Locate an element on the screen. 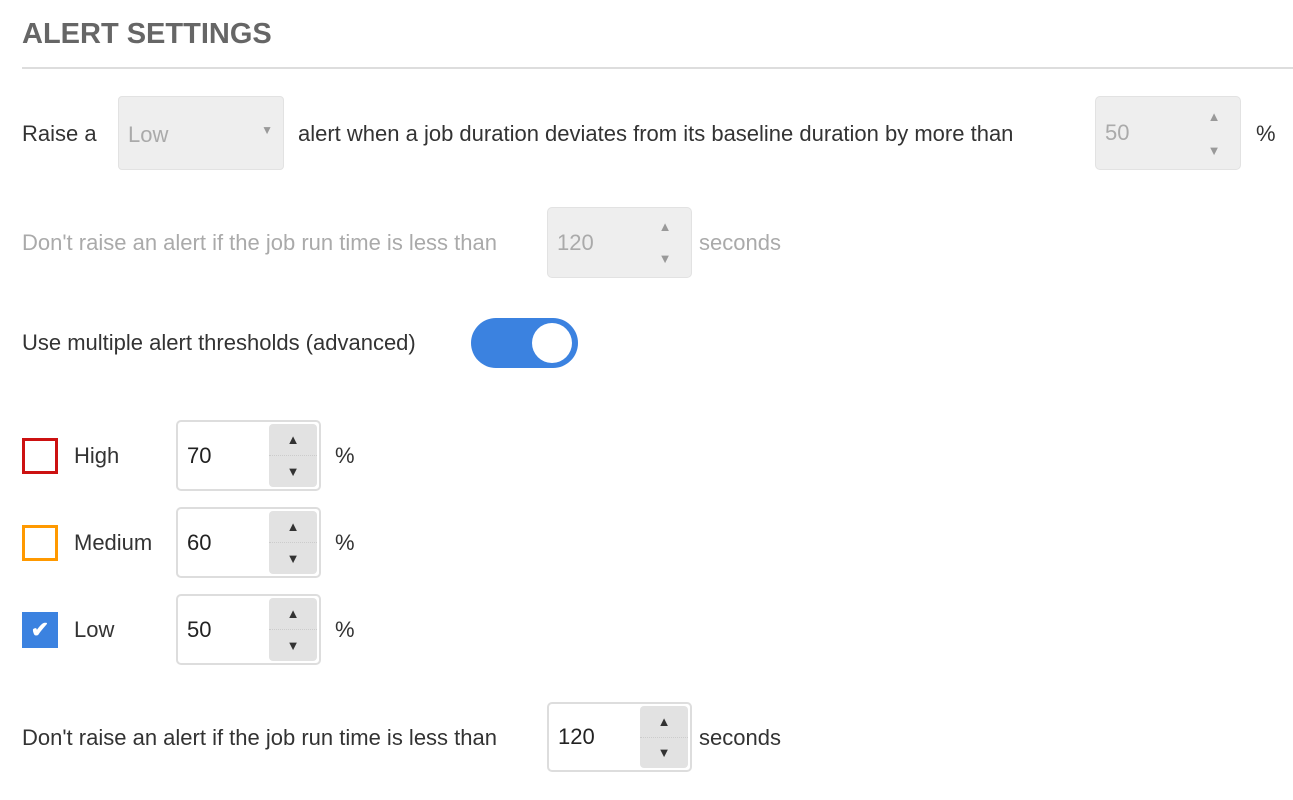 The width and height of the screenshot is (1293, 800). check-icon: ✔ is located at coordinates (40, 629).